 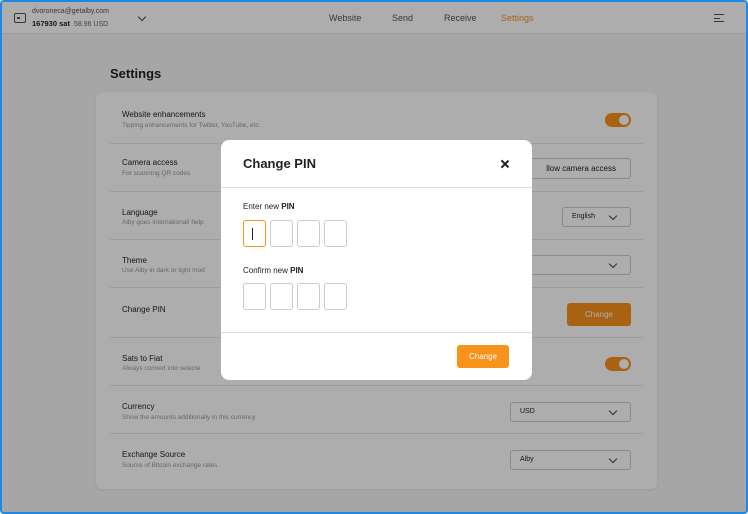 What do you see at coordinates (505, 164) in the screenshot?
I see `close-icon` at bounding box center [505, 164].